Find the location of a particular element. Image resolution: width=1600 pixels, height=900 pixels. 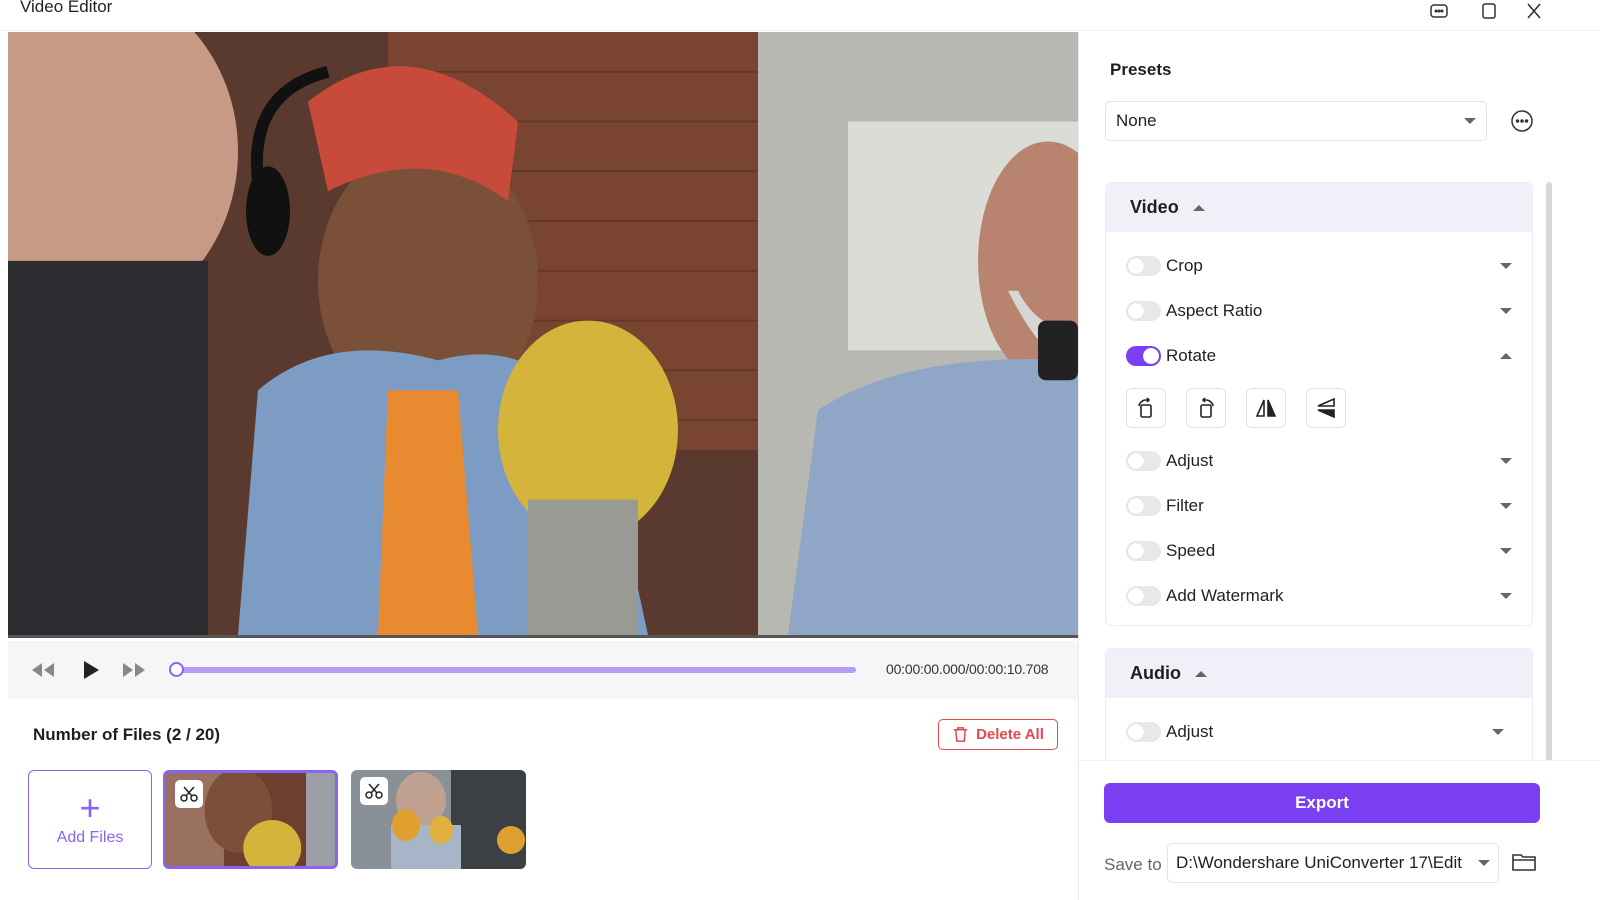

adjust-label: Adjust is located at coordinates (1190, 460).